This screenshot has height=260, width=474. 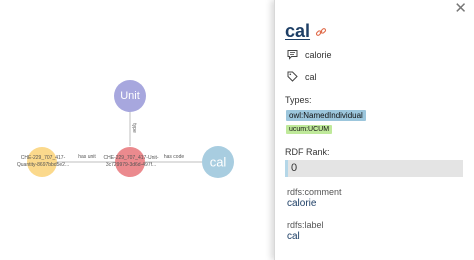 I want to click on prop-key-label: rdfs:label, so click(x=305, y=225).